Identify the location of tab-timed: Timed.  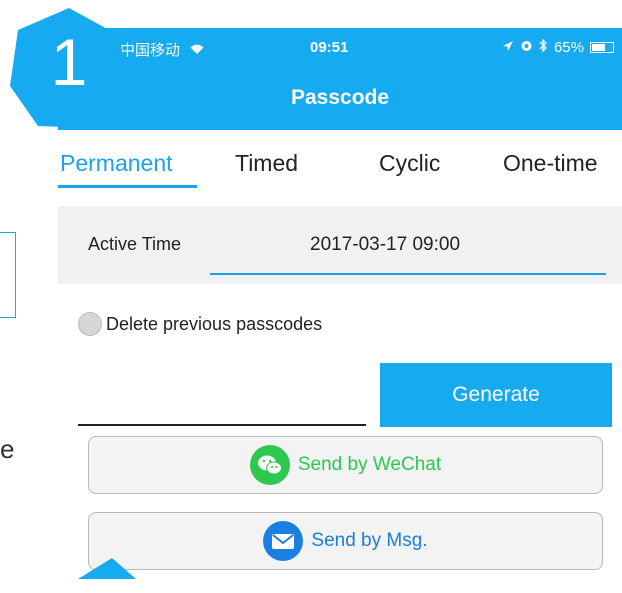
(266, 163).